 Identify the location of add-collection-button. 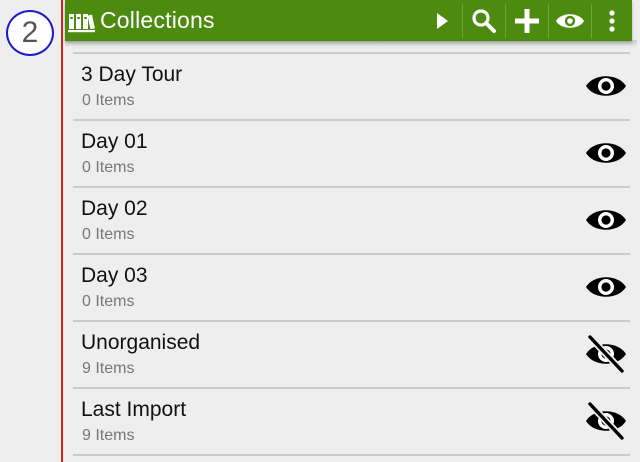
(527, 20).